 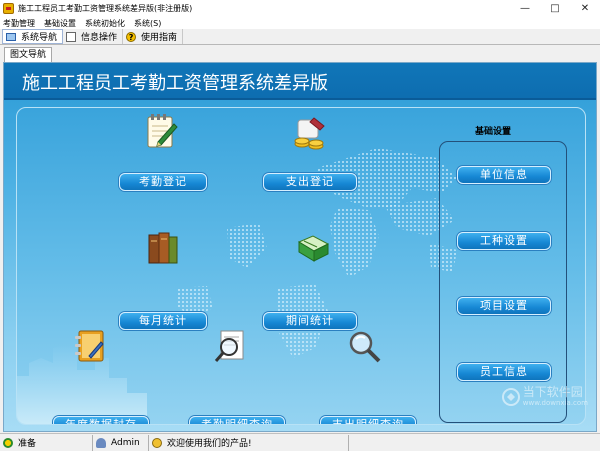 I want to click on tab-info-operation: 信息操作, so click(x=93, y=36).